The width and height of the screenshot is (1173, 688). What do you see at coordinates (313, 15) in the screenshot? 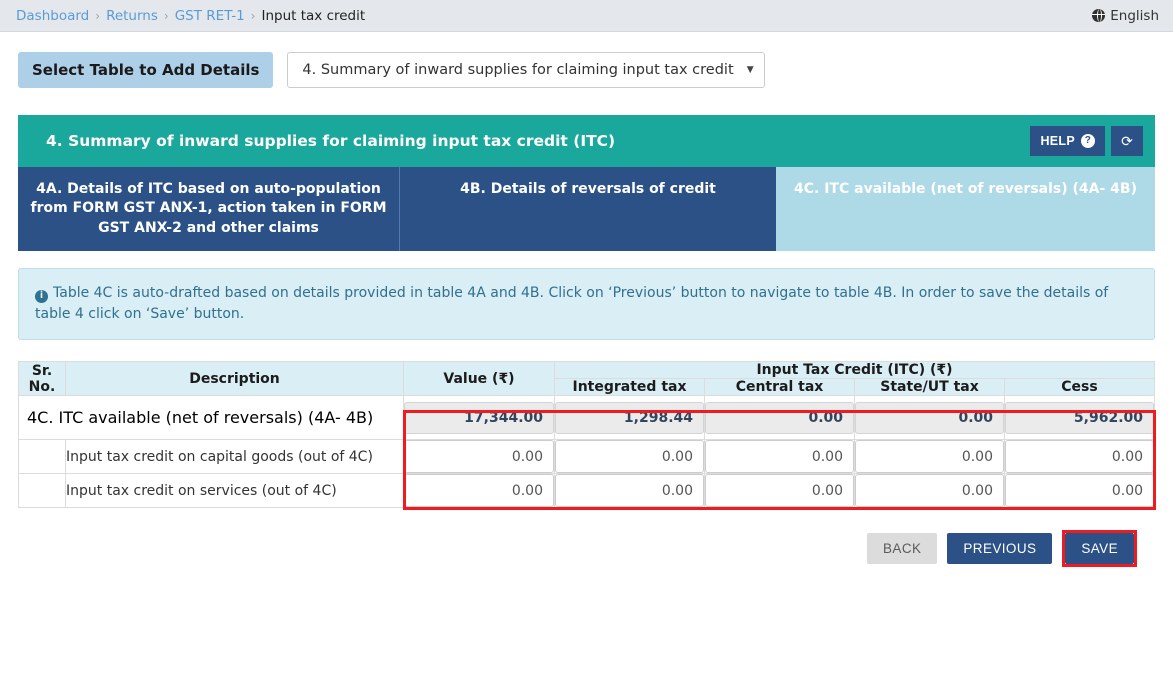
I see `breadcrumb-item-current: Input tax credit` at bounding box center [313, 15].